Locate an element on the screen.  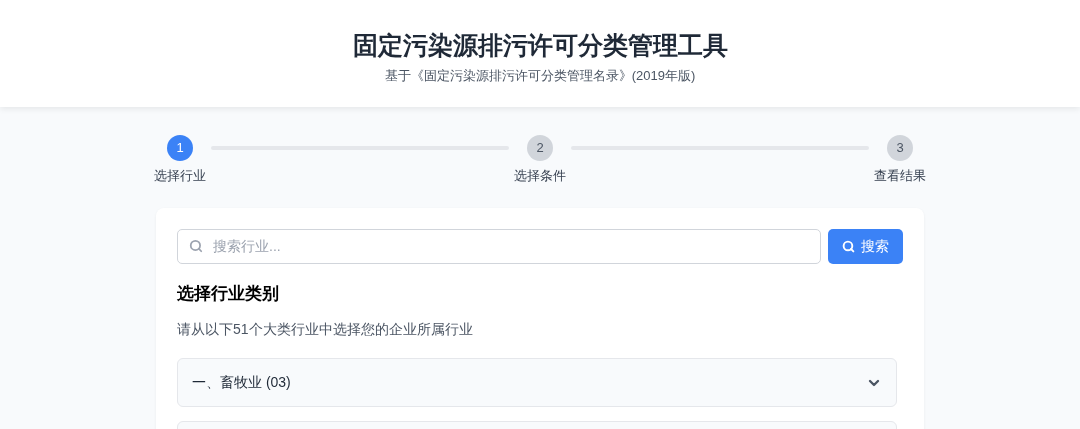
step-label: 选择行业 is located at coordinates (180, 176).